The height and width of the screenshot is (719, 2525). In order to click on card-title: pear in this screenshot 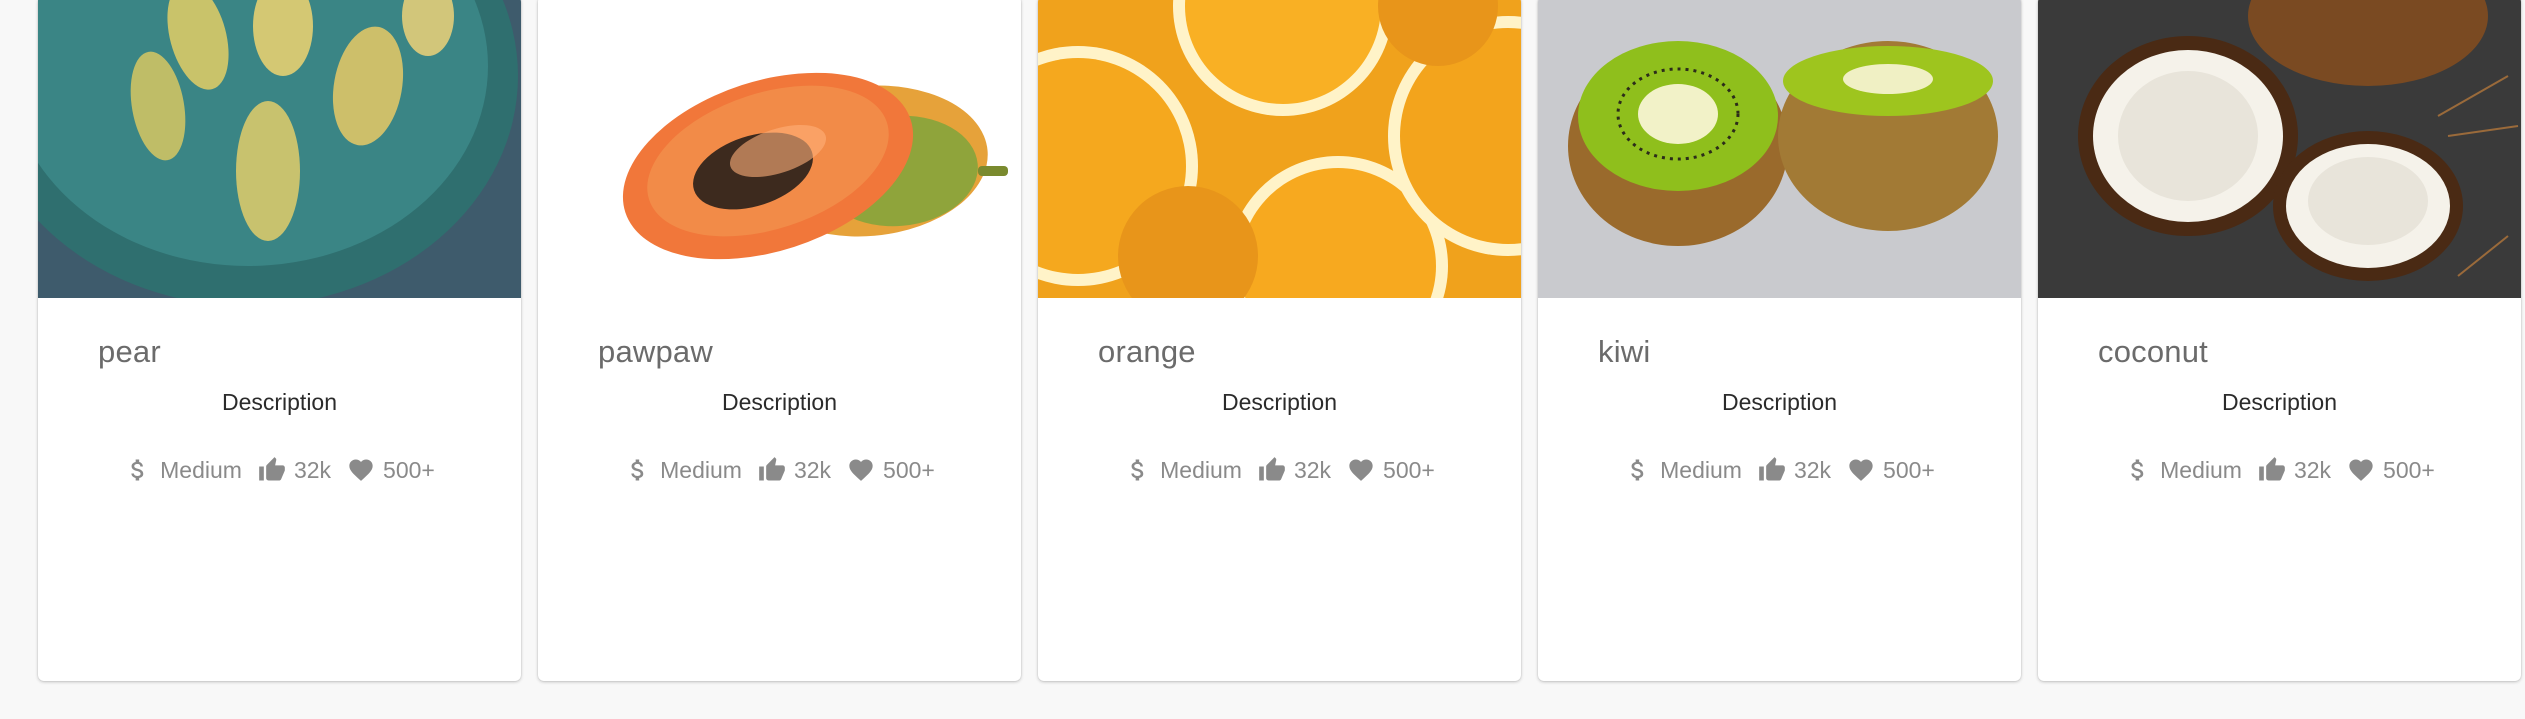, I will do `click(129, 351)`.